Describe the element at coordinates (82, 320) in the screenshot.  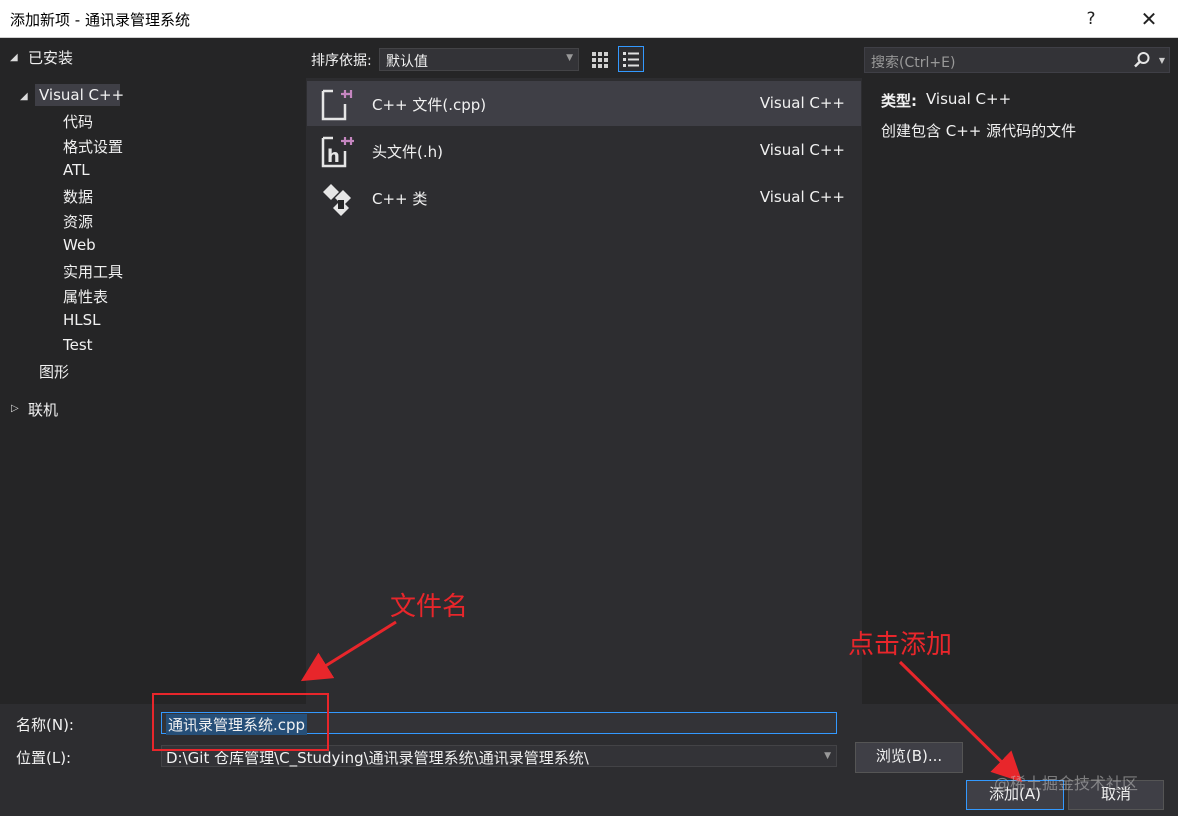
I see `tree-item-hlsl: HLSL` at that location.